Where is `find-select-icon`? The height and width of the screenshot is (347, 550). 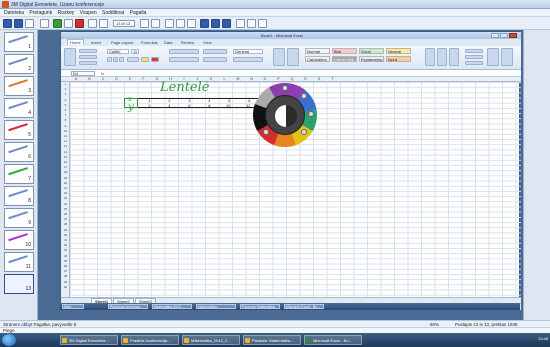 find-select-icon is located at coordinates (507, 57).